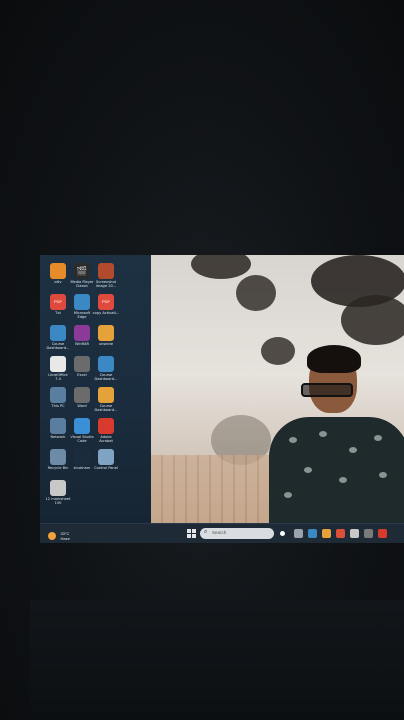 The width and height of the screenshot is (404, 720). I want to click on desktop-icon-label: Control Panel, so click(106, 468).